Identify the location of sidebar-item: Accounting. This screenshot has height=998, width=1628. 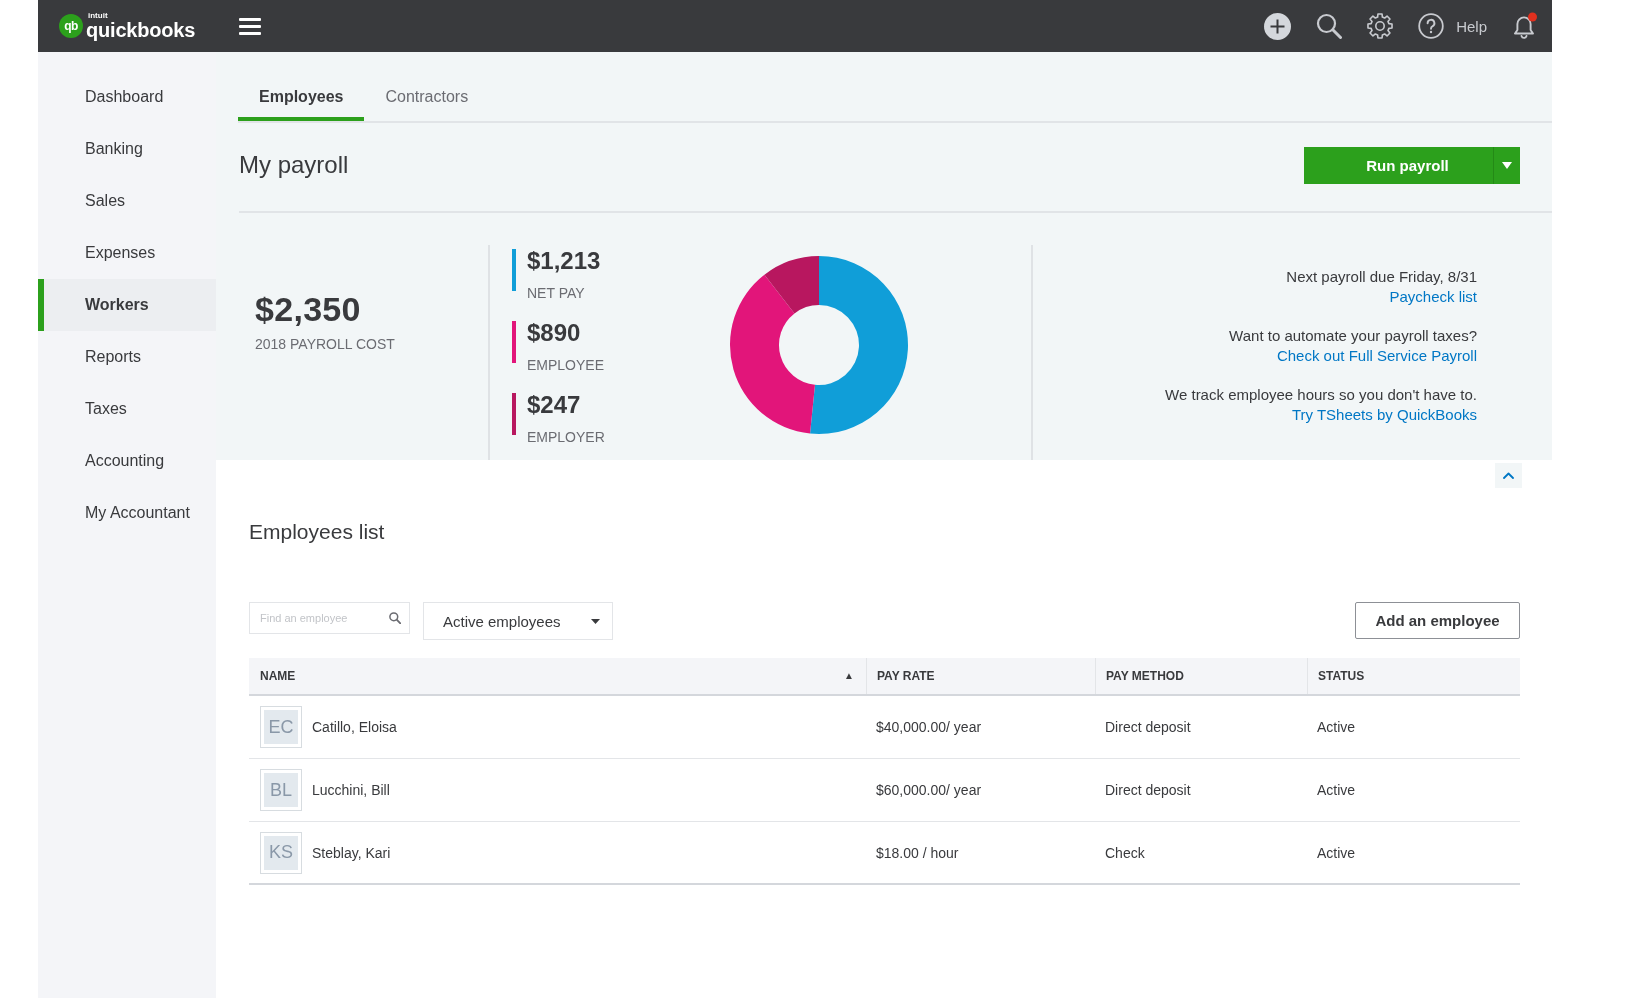
(127, 461).